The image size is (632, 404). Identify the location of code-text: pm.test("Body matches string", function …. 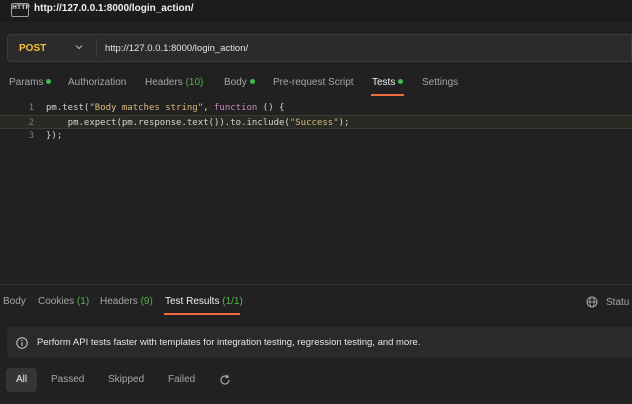
(165, 108).